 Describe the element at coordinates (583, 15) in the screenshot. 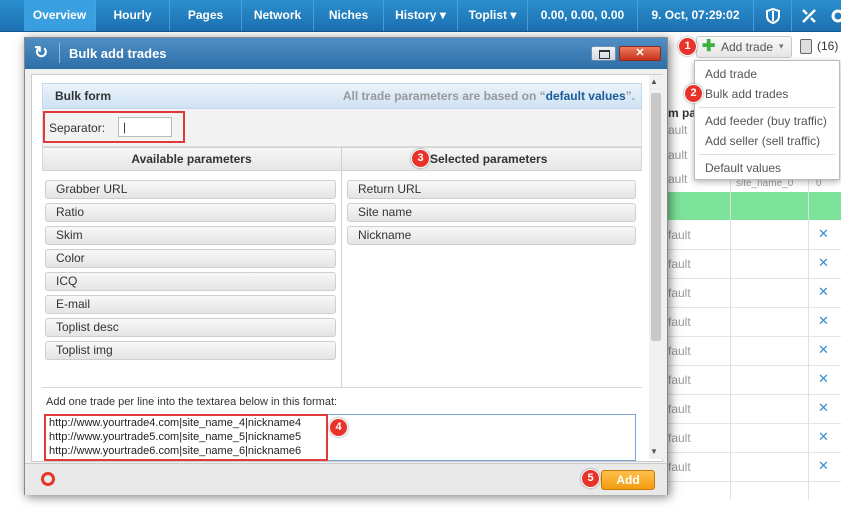

I see `server-load-stats: 0.00, 0.00, 0.00` at that location.